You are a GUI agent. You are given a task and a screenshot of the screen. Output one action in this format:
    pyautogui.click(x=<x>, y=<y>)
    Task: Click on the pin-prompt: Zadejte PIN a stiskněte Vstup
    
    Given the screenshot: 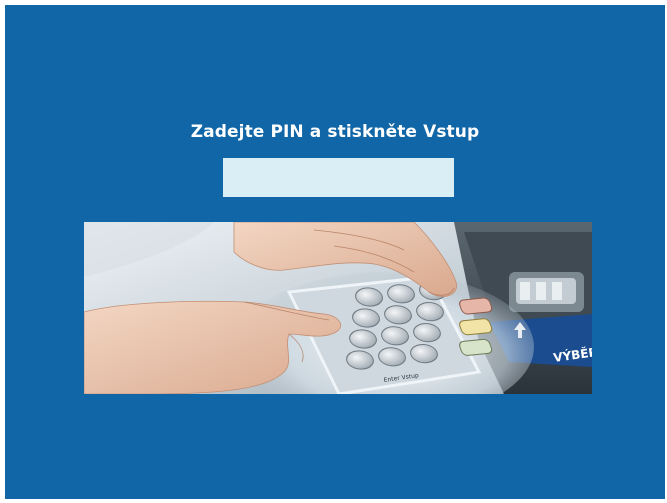 What is the action you would take?
    pyautogui.click(x=335, y=132)
    